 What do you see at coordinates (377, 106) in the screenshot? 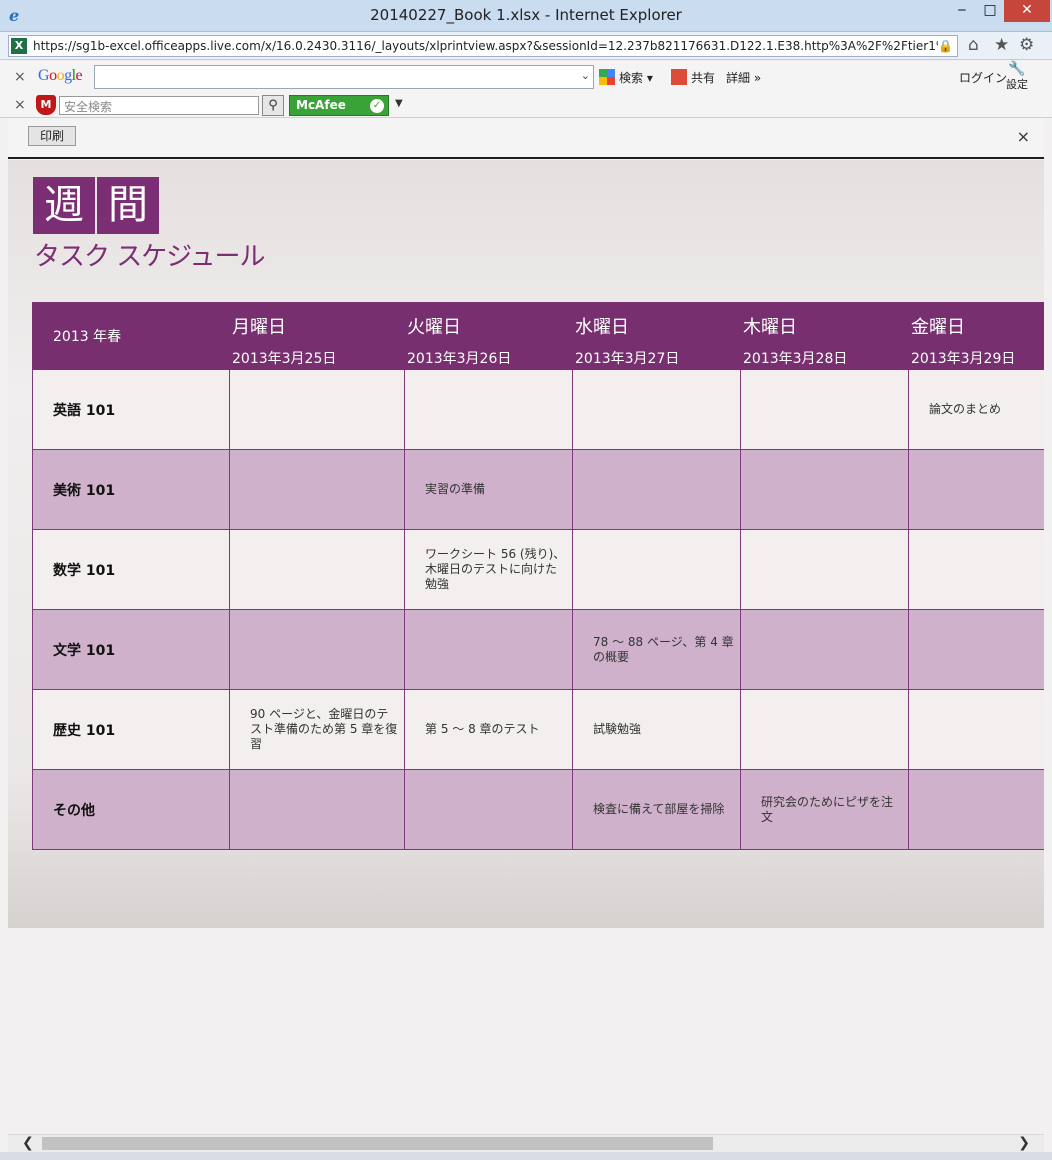
I see `check-icon: ✓` at bounding box center [377, 106].